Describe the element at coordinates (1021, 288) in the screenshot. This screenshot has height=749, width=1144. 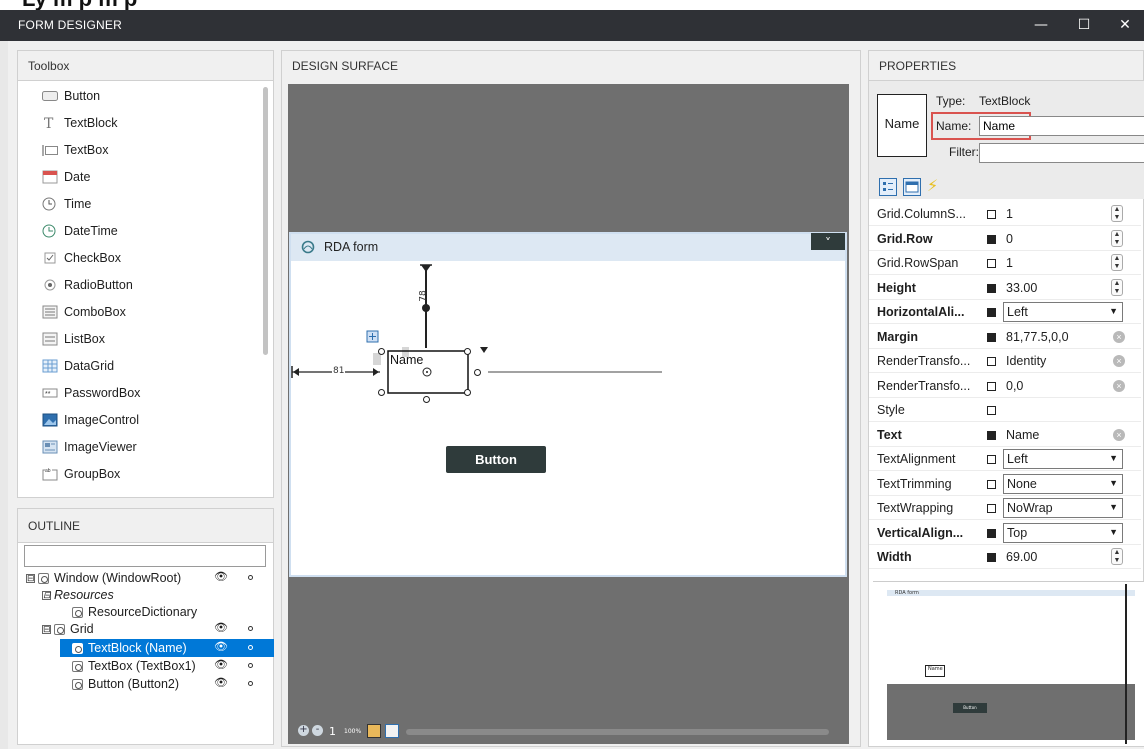
I see `property-value: 33.00` at that location.